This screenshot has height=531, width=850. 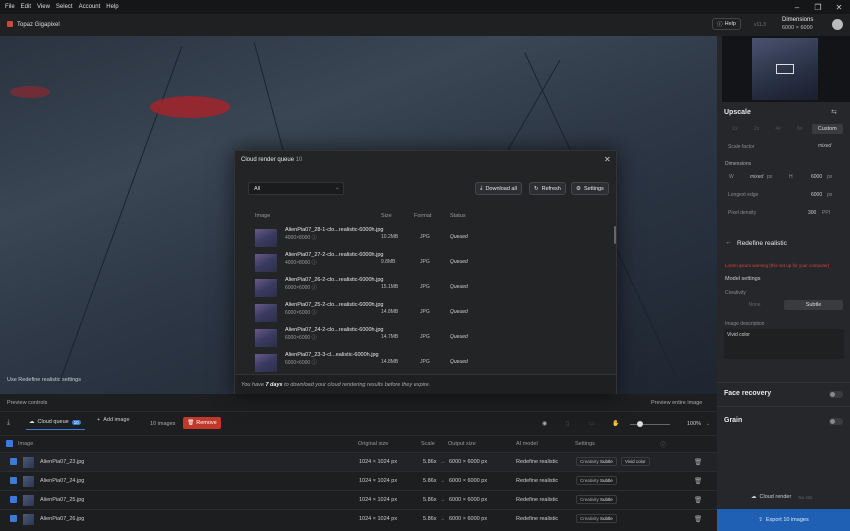 I want to click on eye-icon: ◉, so click(x=544, y=423).